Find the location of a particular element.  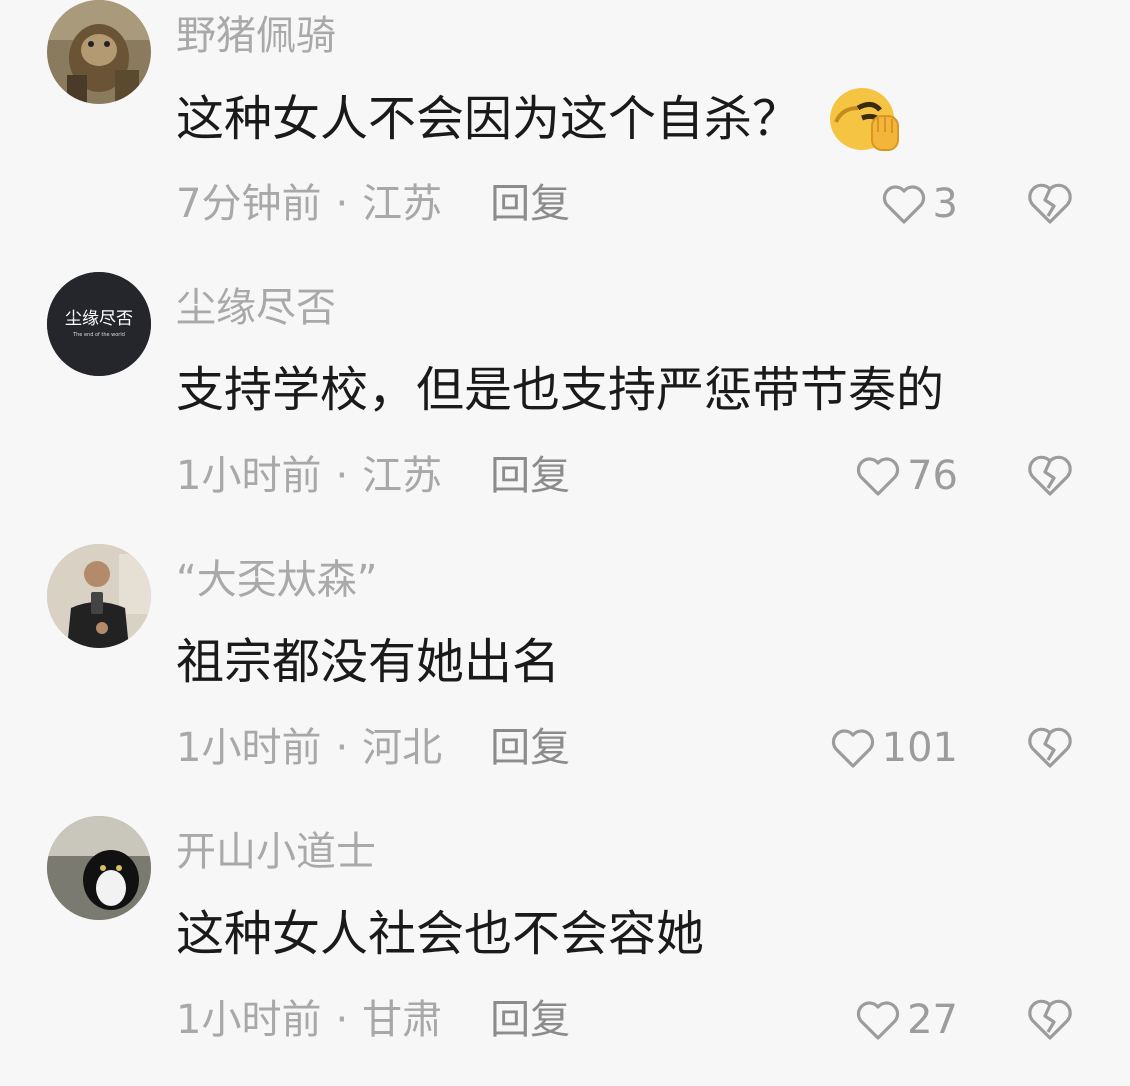

comment-text-content: 支持学校，但是也支持严惩带节奏的 is located at coordinates (560, 390).